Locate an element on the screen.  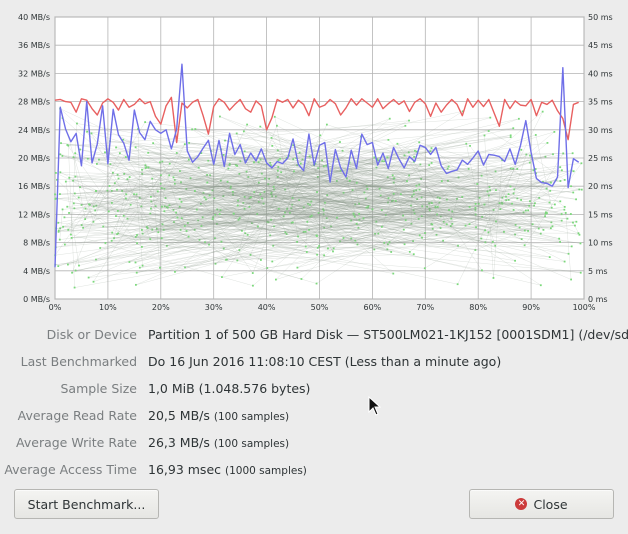
x-tick-label: 90% is located at coordinates (531, 307).